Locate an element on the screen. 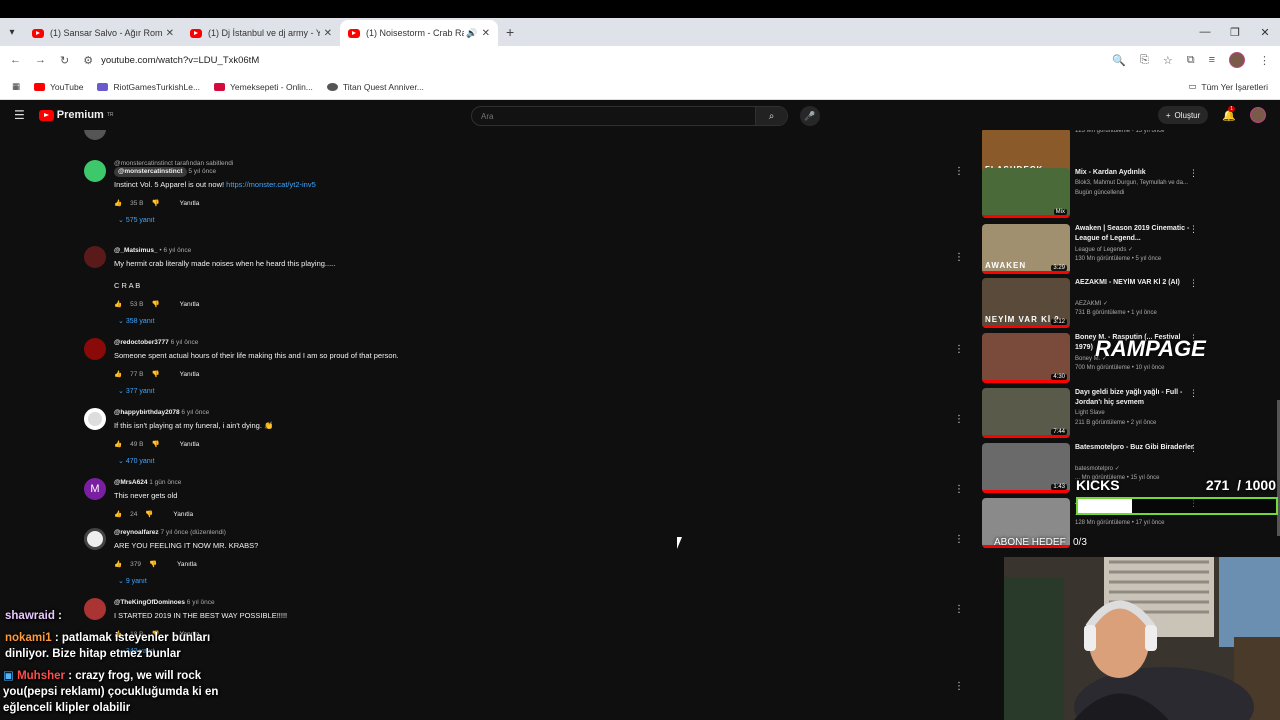  tab-search-chevron-icon: ▾ is located at coordinates (12, 32).